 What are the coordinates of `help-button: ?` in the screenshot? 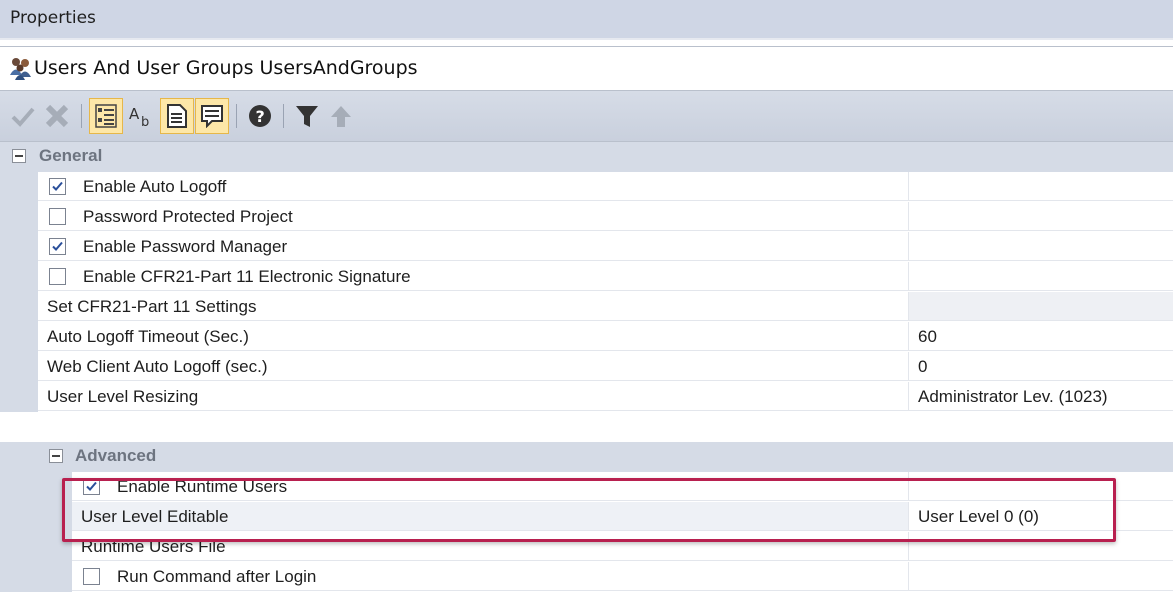 It's located at (260, 116).